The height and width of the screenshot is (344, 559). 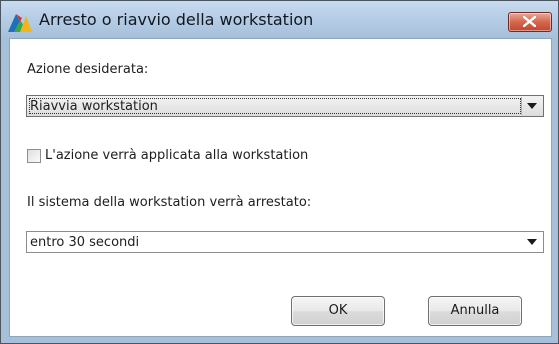 I want to click on close-icon, so click(x=529, y=21).